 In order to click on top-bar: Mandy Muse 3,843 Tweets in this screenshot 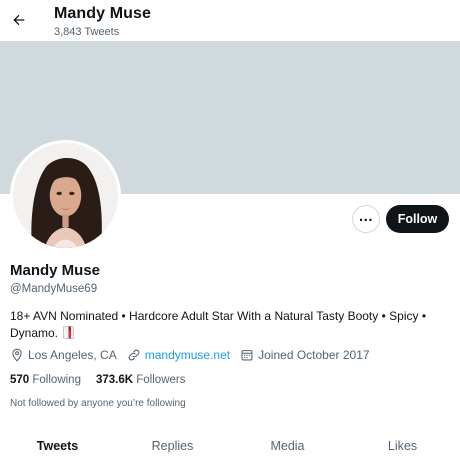, I will do `click(230, 20)`.